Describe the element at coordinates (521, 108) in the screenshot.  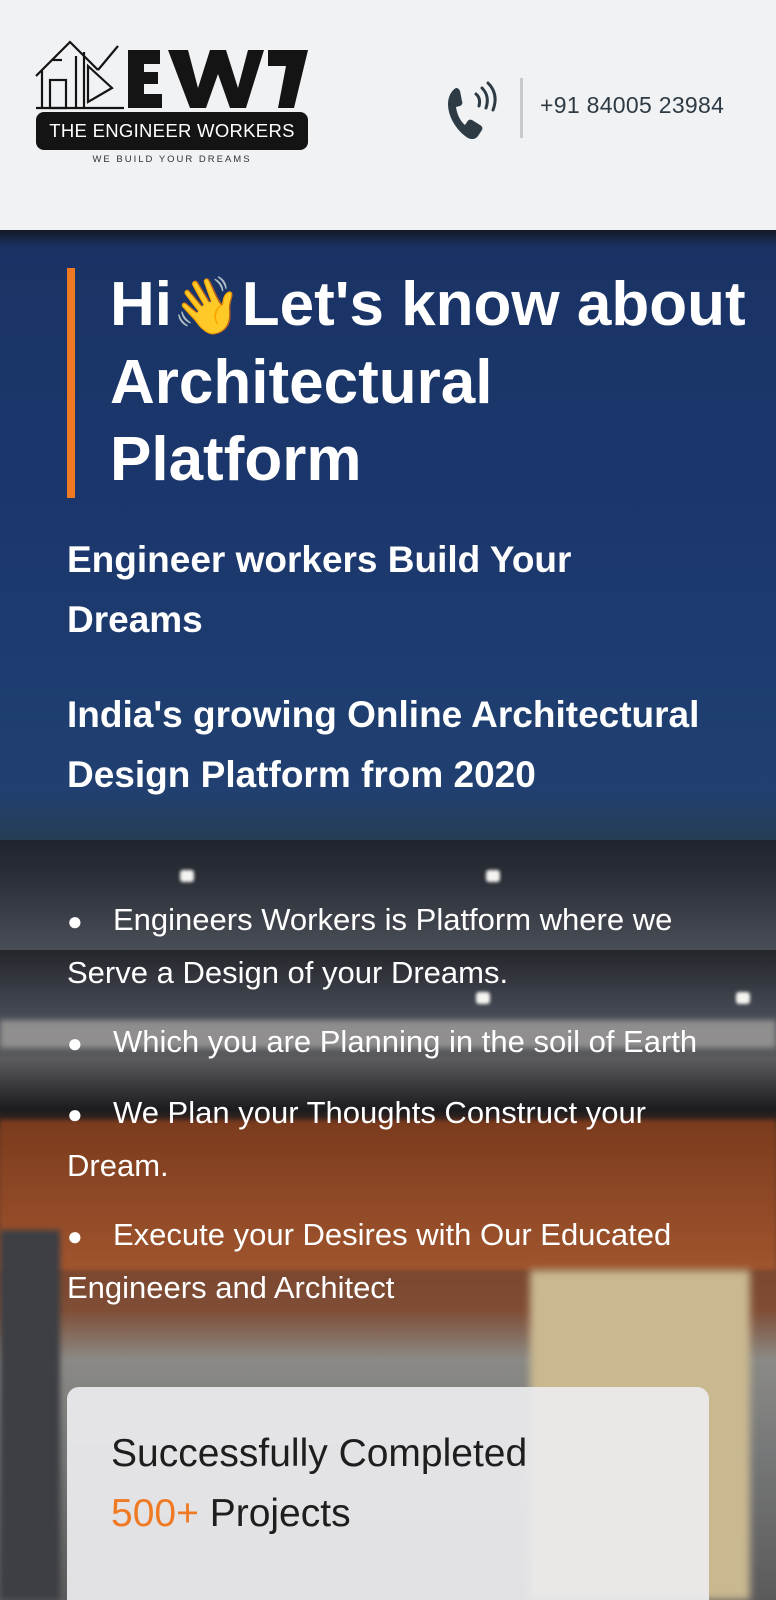
I see `phone-divider` at that location.